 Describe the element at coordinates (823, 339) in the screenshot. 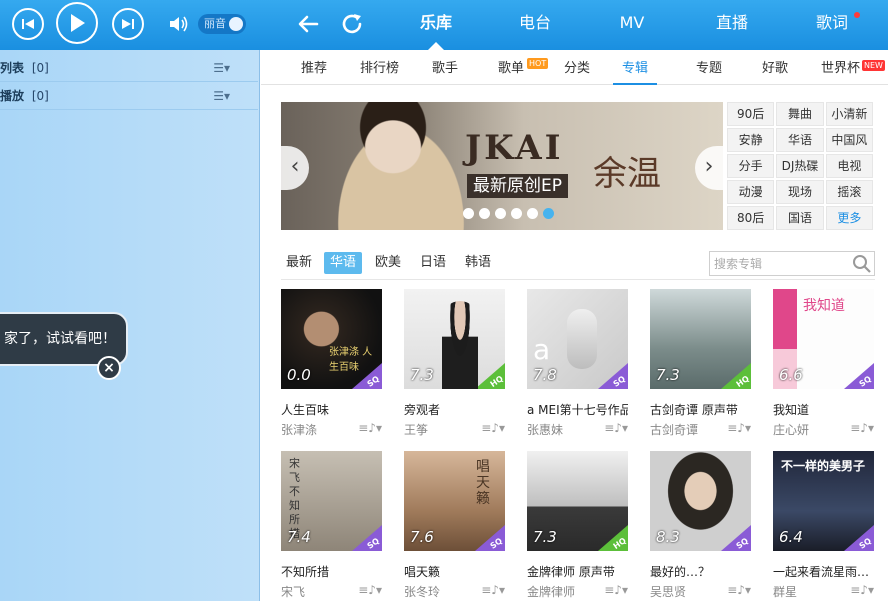

I see `album-cover: 我知道 6.6 SQ` at that location.